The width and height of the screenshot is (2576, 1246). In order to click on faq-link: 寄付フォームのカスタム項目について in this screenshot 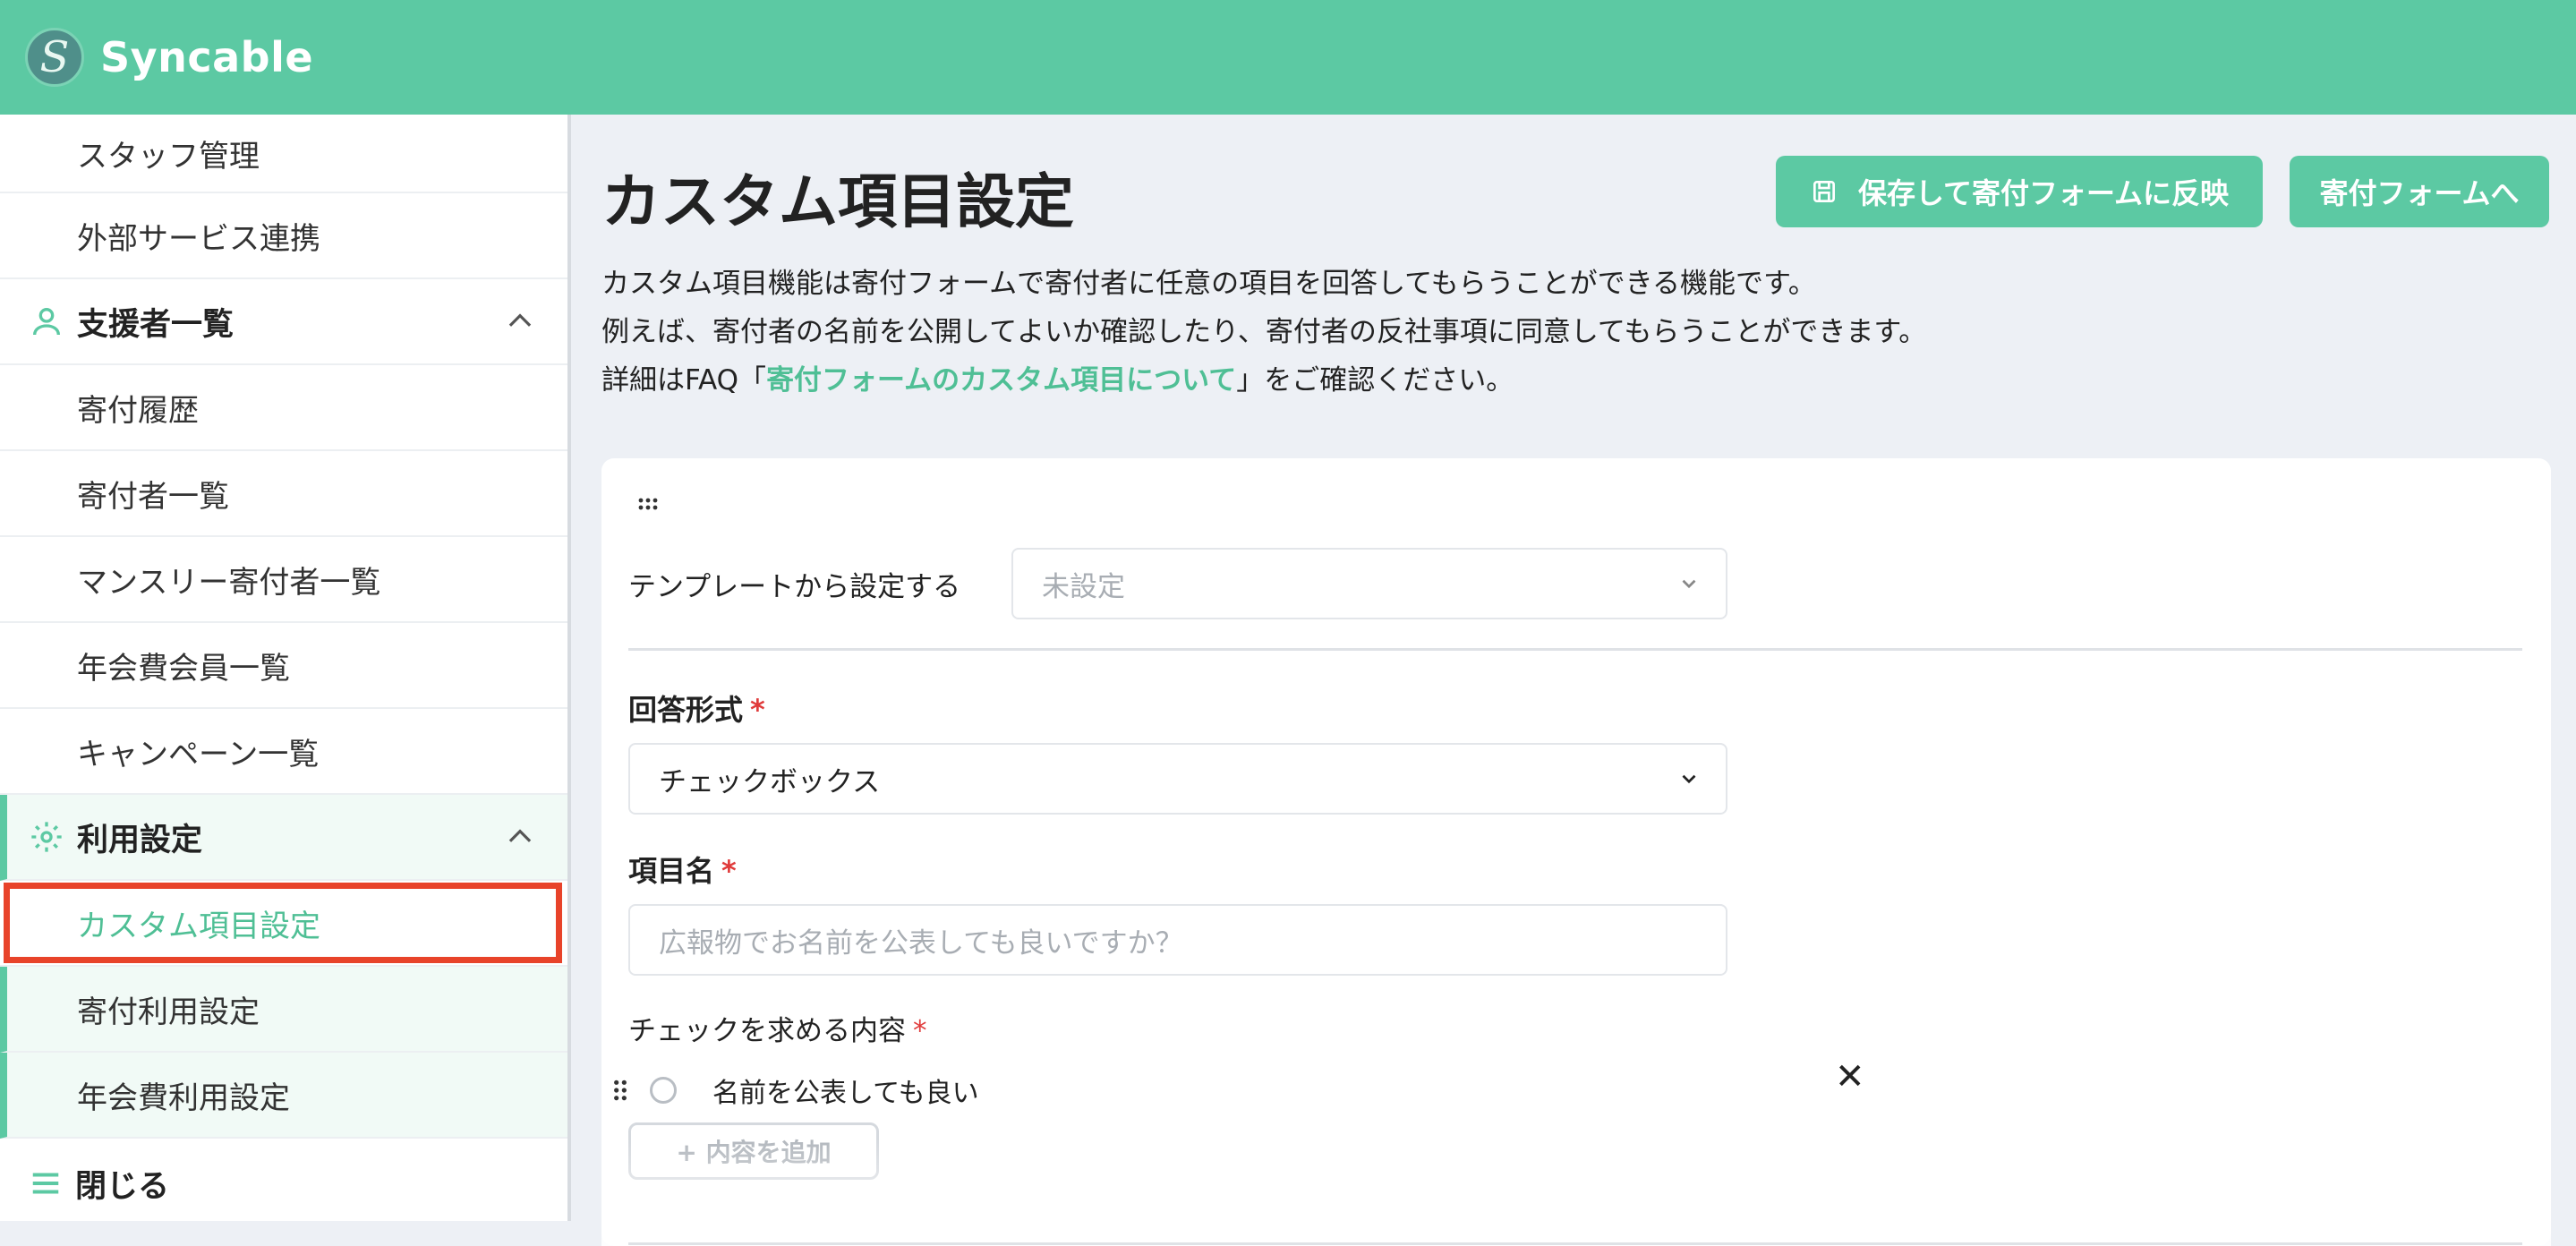, I will do `click(1001, 380)`.